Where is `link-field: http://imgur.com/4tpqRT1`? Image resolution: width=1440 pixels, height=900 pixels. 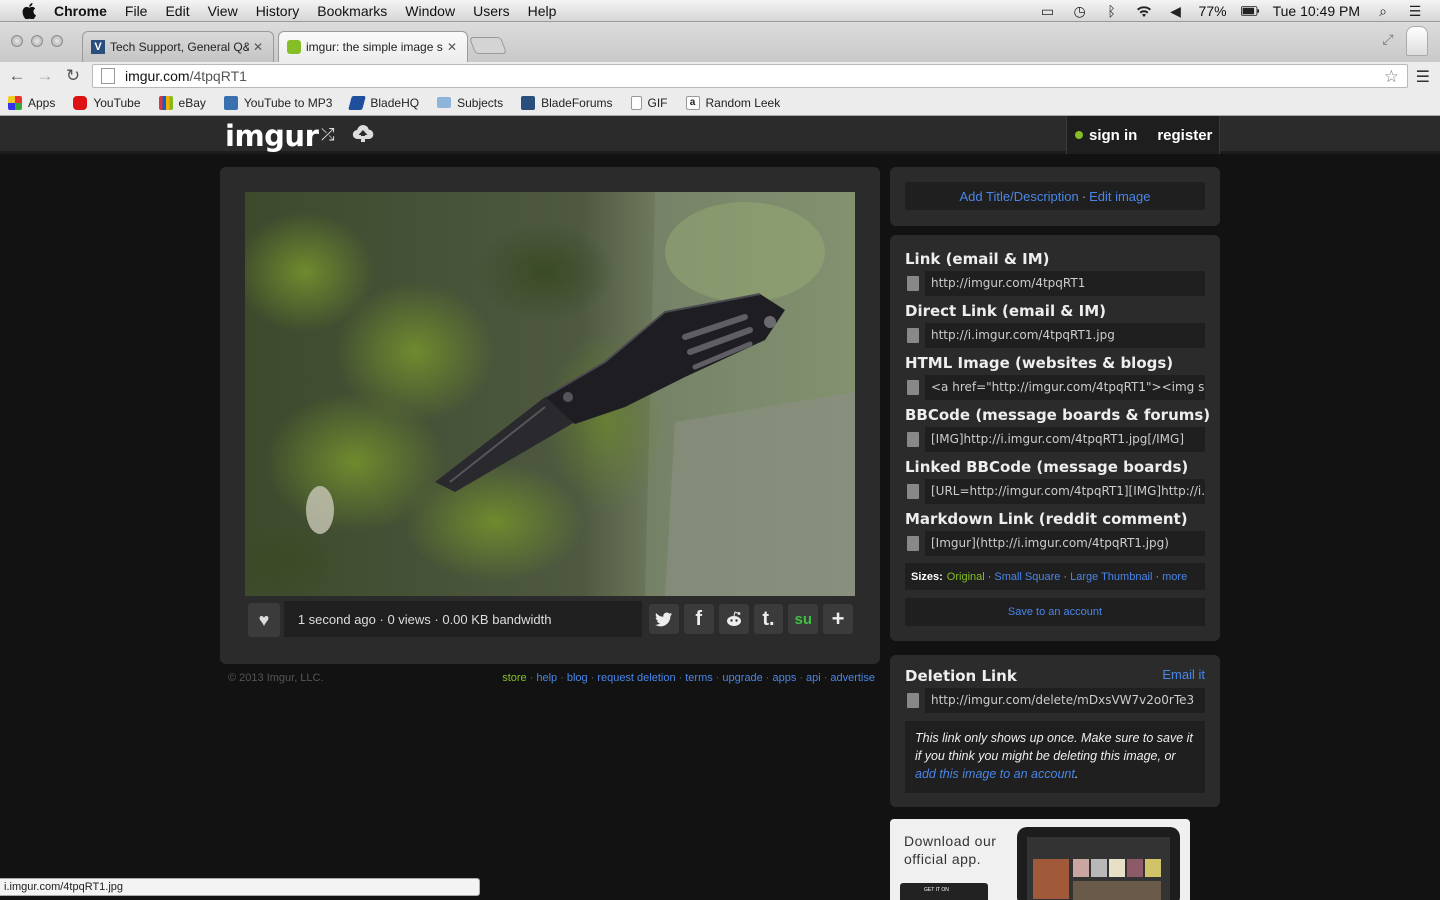 link-field: http://imgur.com/4tpqRT1 is located at coordinates (1065, 283).